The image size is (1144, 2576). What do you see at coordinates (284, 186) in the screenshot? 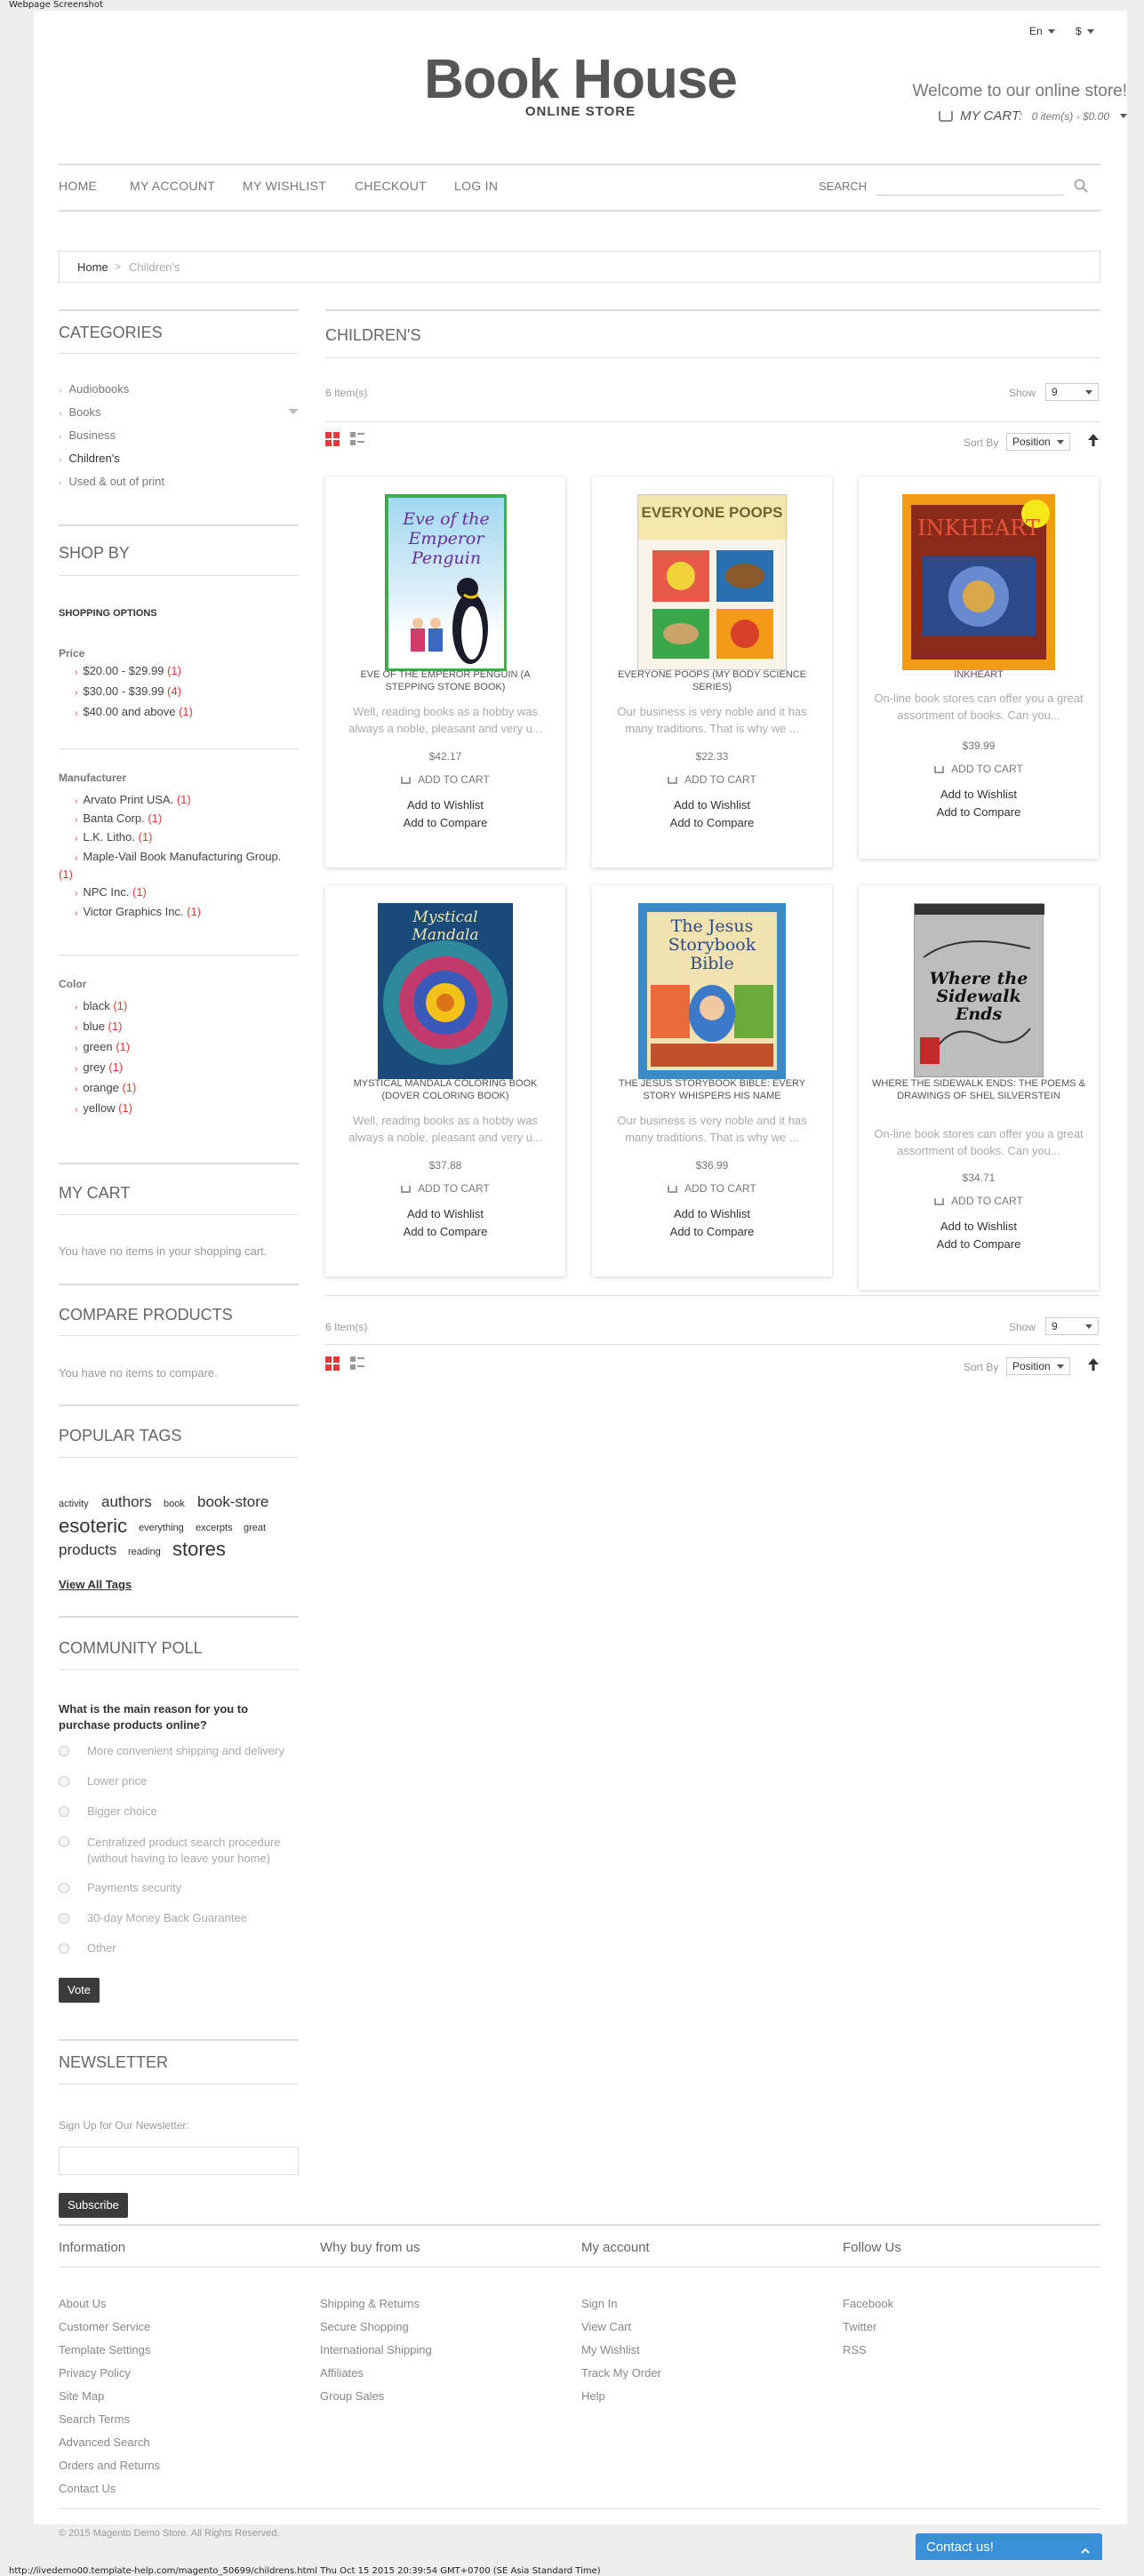
I see `nav-my-wishlist: MY WISHLIST` at bounding box center [284, 186].